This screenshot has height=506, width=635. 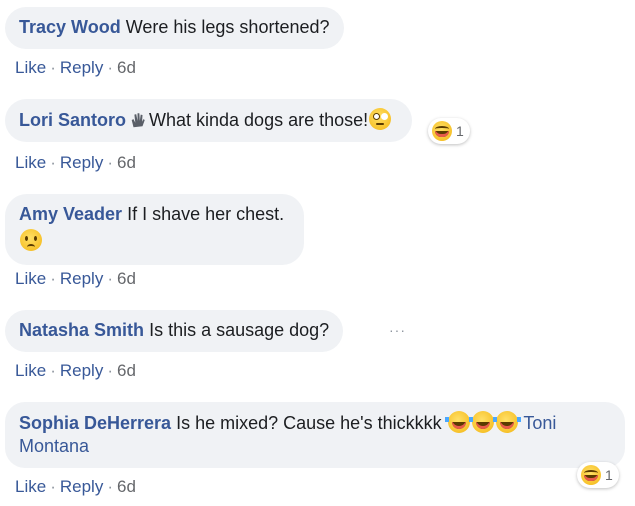 I want to click on comment-author: Amy Veader, so click(x=70, y=214).